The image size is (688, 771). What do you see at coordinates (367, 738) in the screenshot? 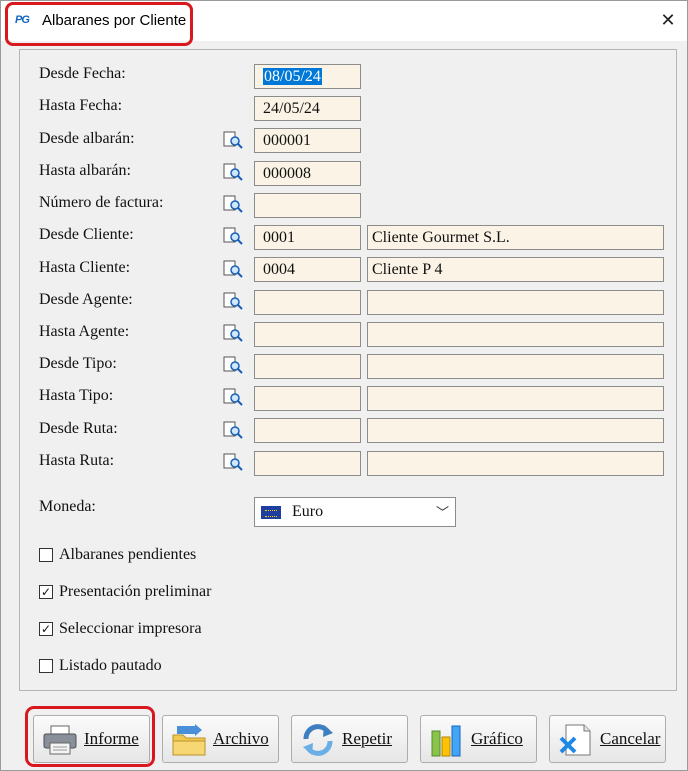
I see `repetir-label: Repetir` at bounding box center [367, 738].